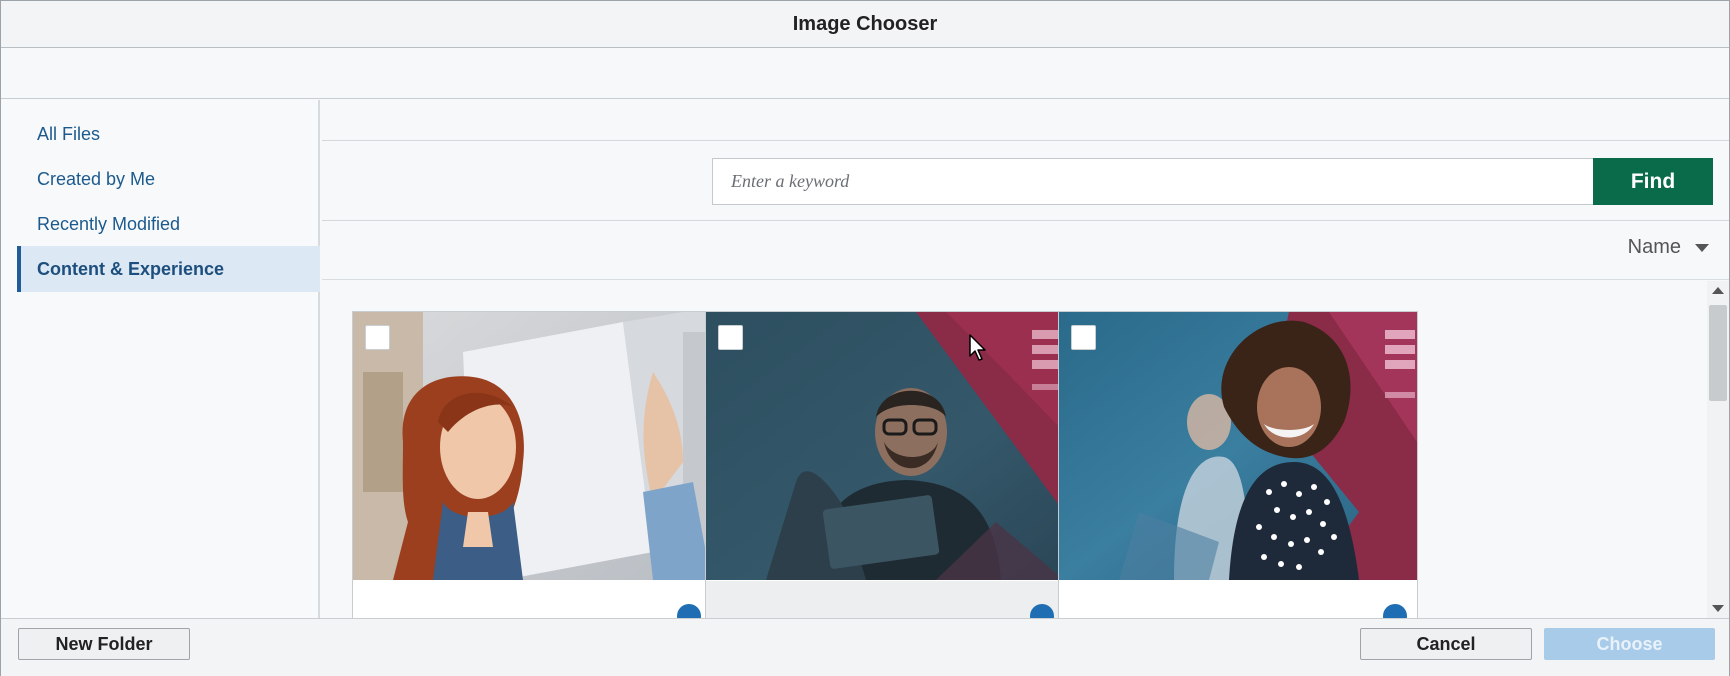 This screenshot has height=676, width=1730. I want to click on caret-down-icon, so click(1702, 247).